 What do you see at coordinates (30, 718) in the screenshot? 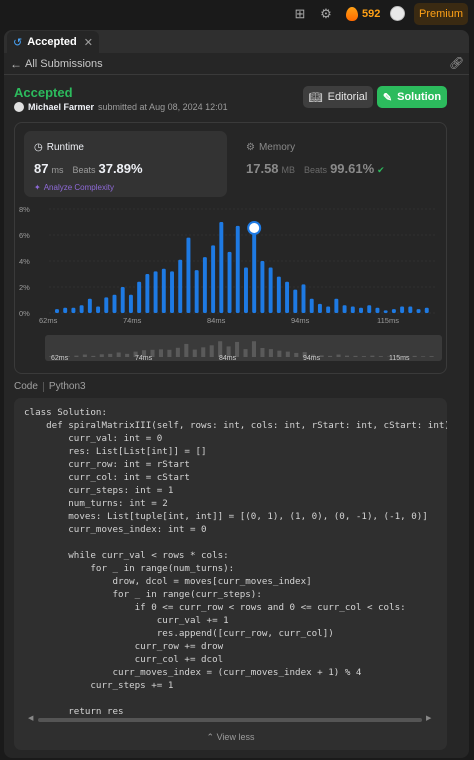
I see `scroll-left-icon: ◀` at bounding box center [30, 718].